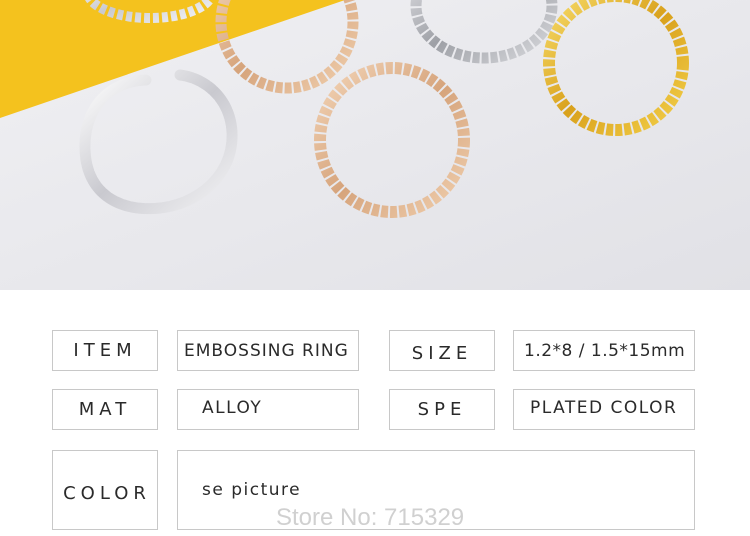 The height and width of the screenshot is (536, 750). Describe the element at coordinates (105, 409) in the screenshot. I see `material-label: MAT` at that location.